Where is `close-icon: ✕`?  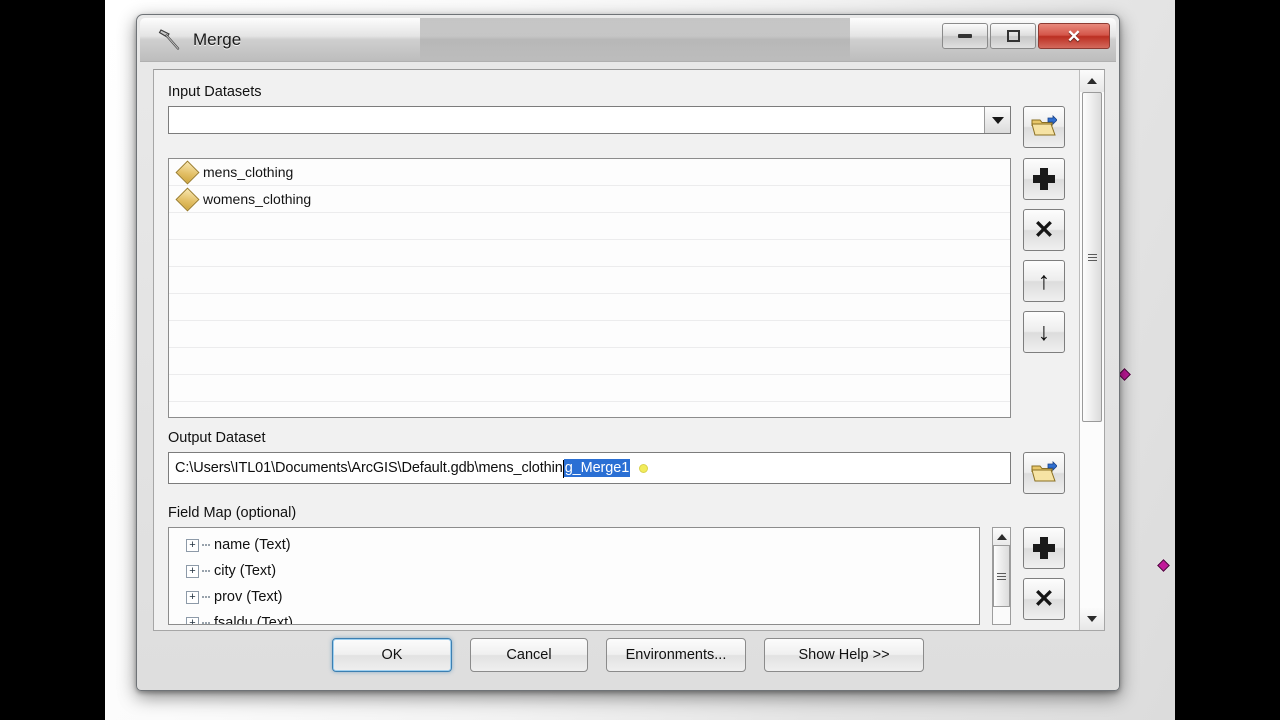
close-icon: ✕ is located at coordinates (1074, 36).